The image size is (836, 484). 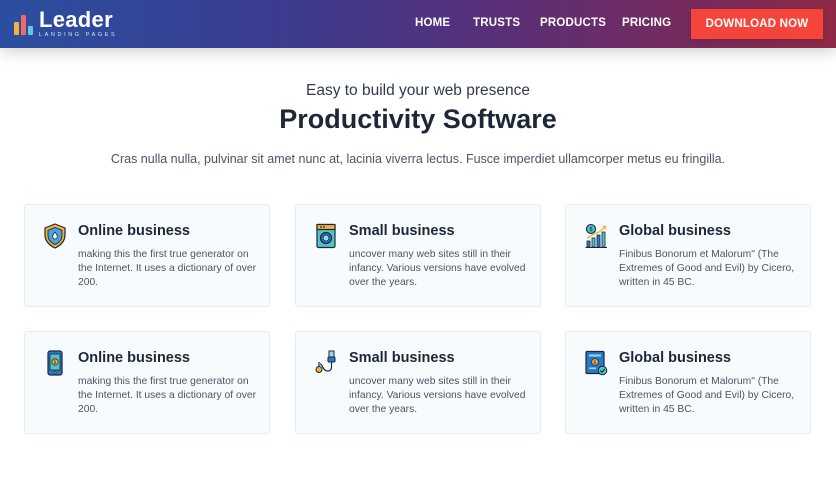 What do you see at coordinates (596, 235) in the screenshot?
I see `growth-chart-icon: $` at bounding box center [596, 235].